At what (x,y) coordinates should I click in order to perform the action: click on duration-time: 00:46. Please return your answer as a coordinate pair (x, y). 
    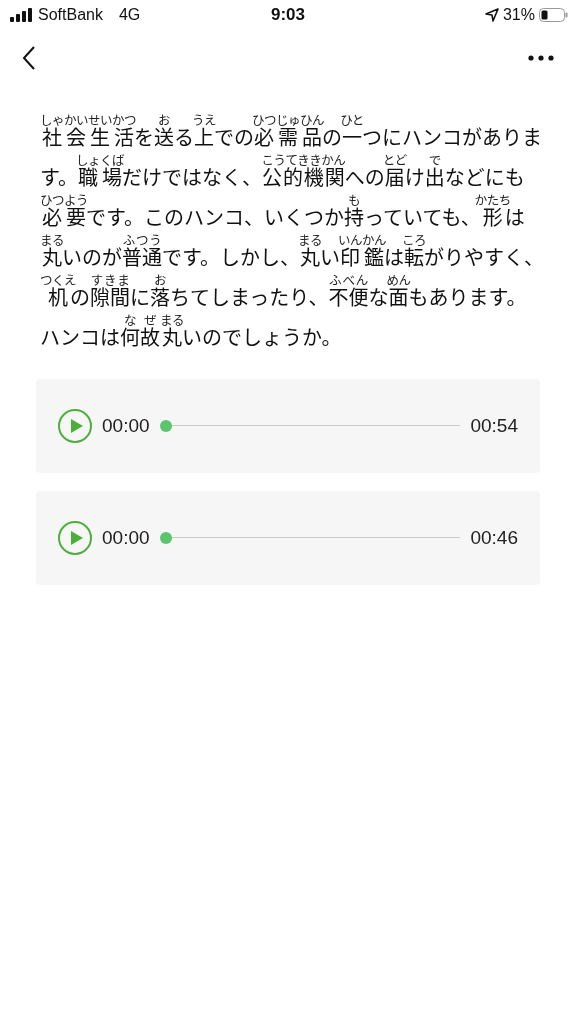
    Looking at the image, I should click on (494, 538).